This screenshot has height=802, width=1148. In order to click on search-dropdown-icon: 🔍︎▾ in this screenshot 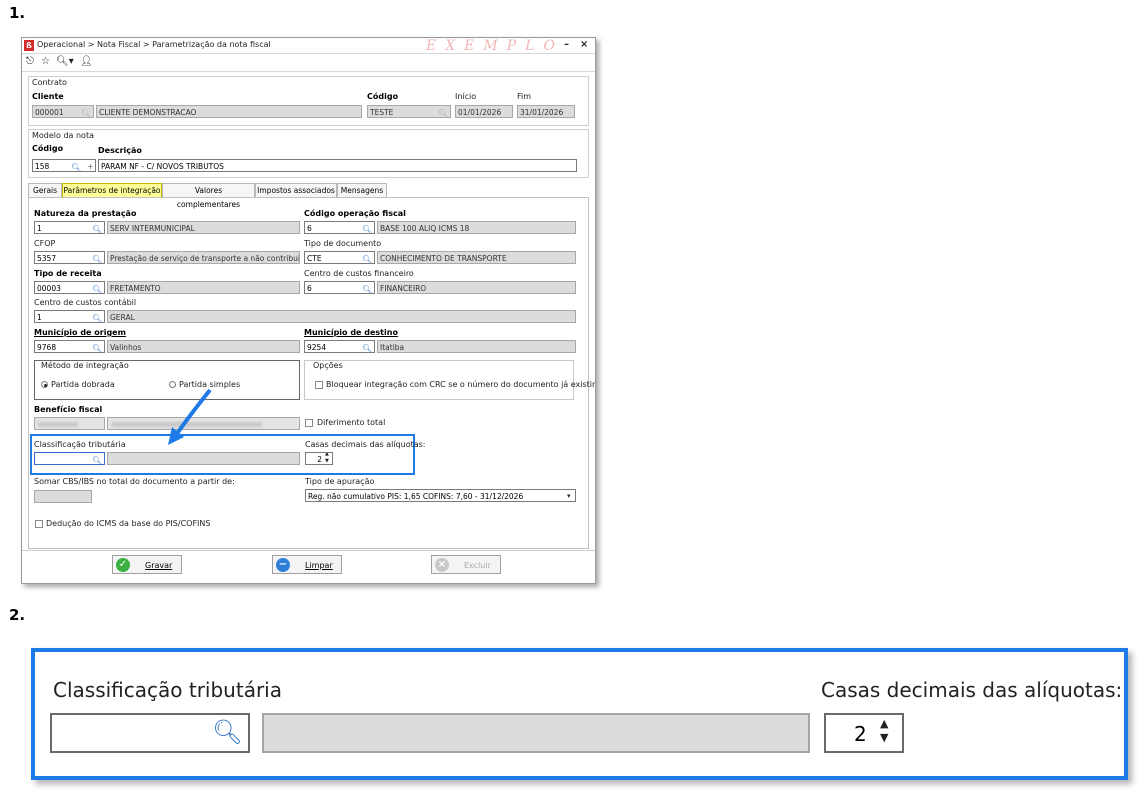, I will do `click(65, 61)`.